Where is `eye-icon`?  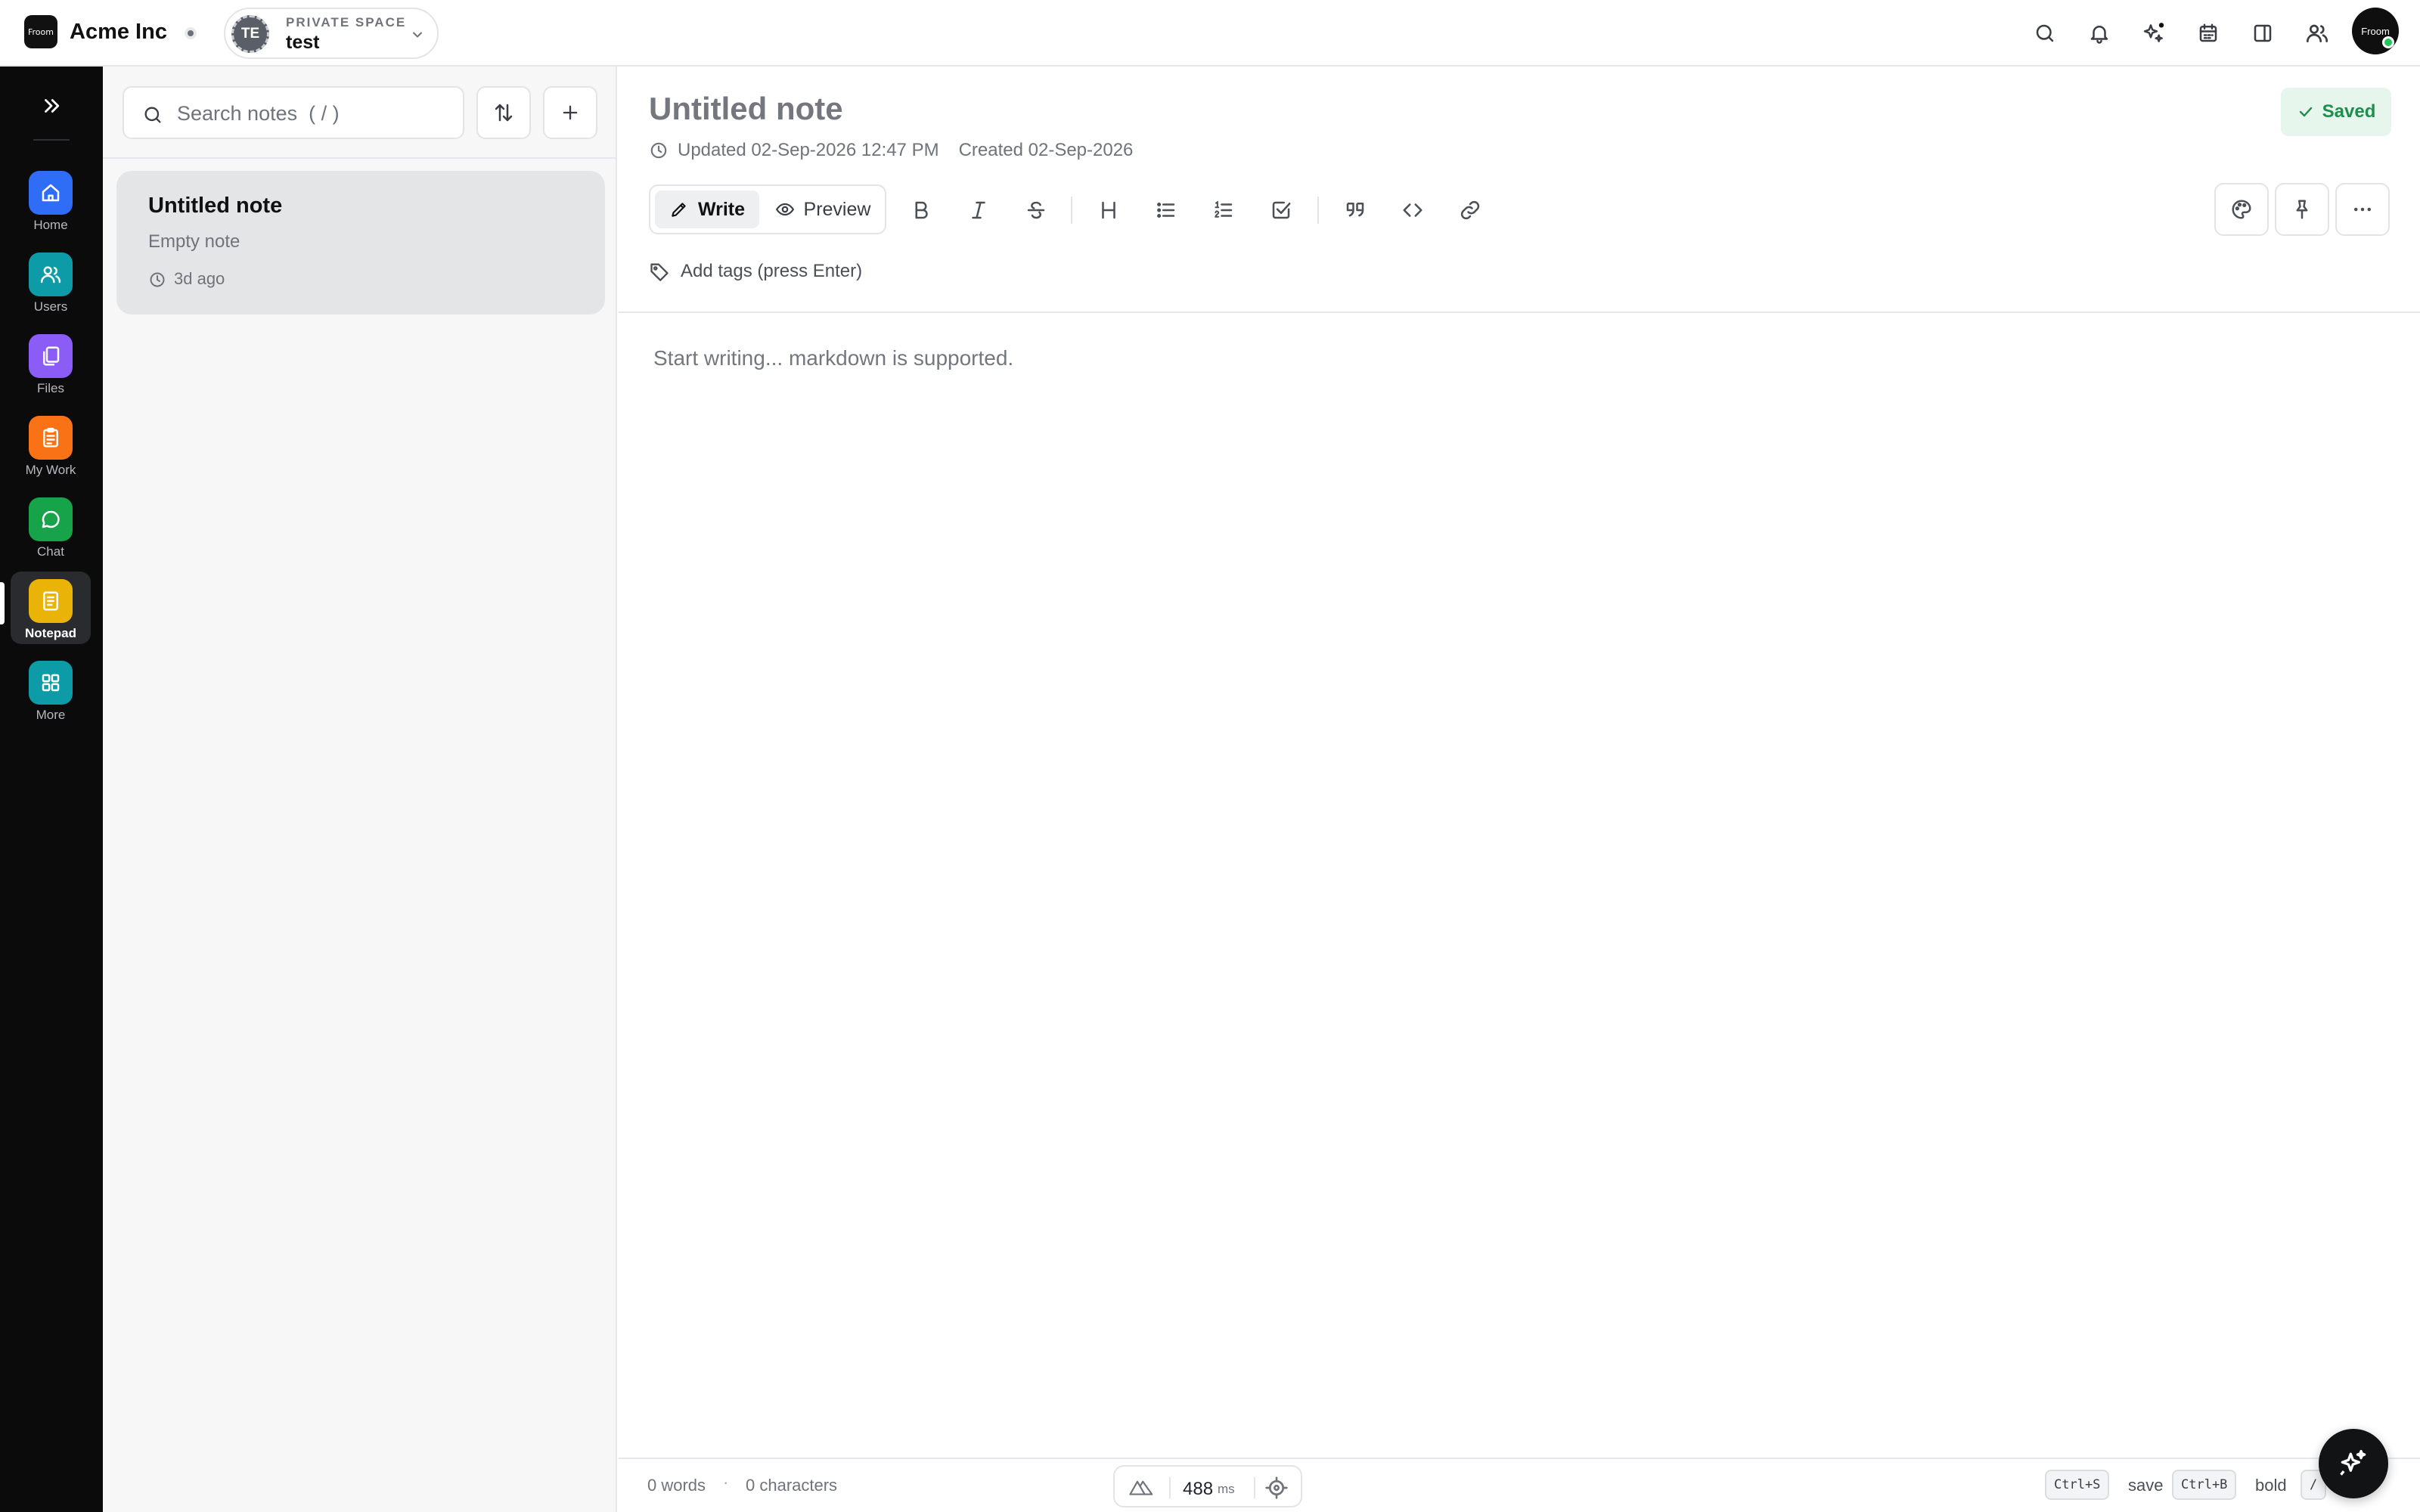 eye-icon is located at coordinates (785, 209).